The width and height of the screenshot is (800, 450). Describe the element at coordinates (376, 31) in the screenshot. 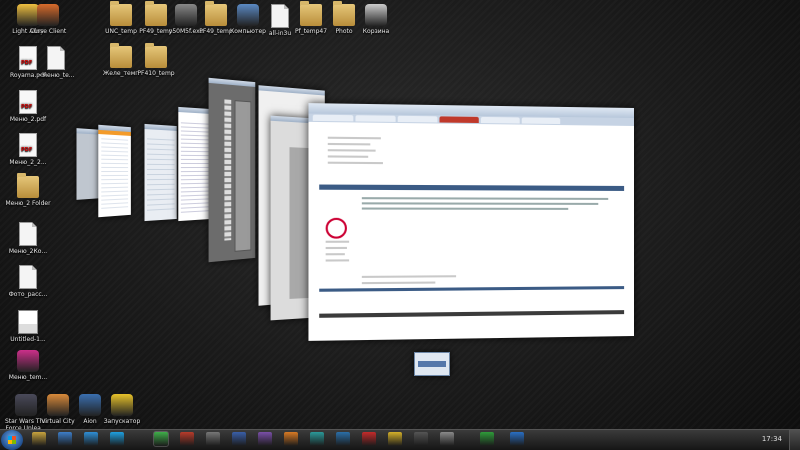

I see `desktop-icon-label: Корзина` at that location.